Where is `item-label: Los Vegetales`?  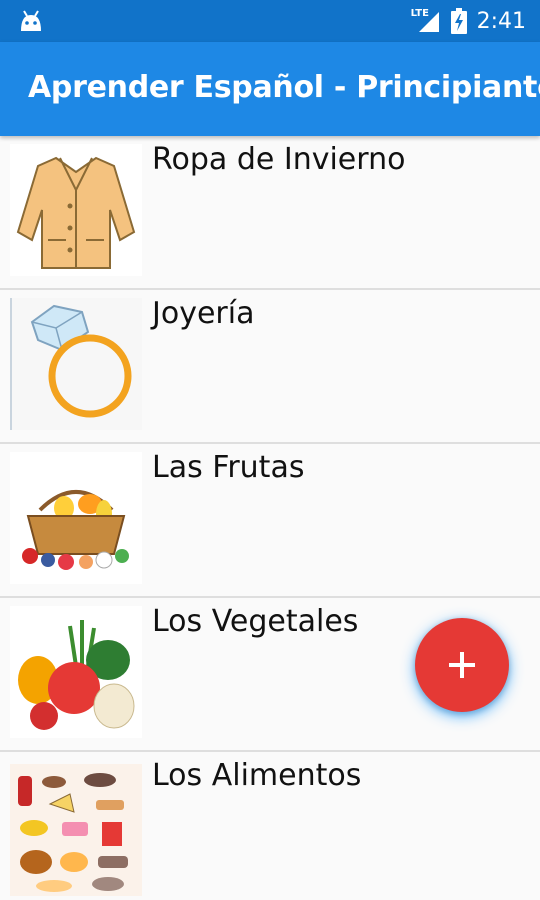
item-label: Los Vegetales is located at coordinates (255, 621).